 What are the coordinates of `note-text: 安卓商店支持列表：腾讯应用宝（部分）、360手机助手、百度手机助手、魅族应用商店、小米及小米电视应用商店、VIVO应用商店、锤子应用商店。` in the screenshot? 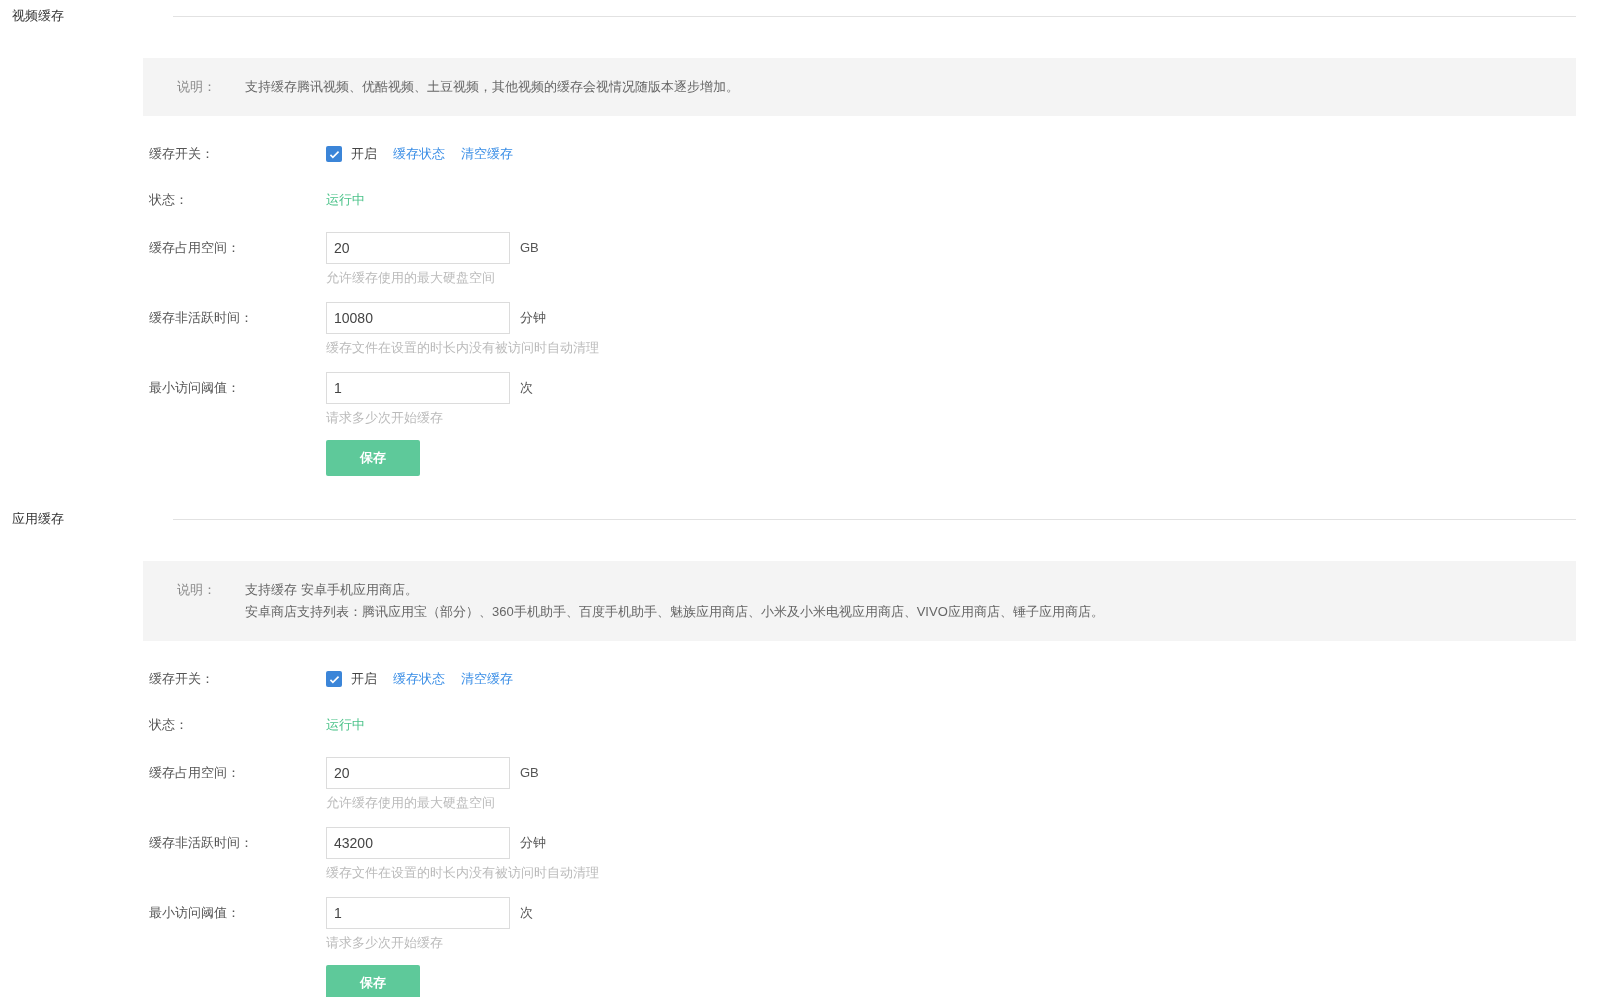 It's located at (674, 612).